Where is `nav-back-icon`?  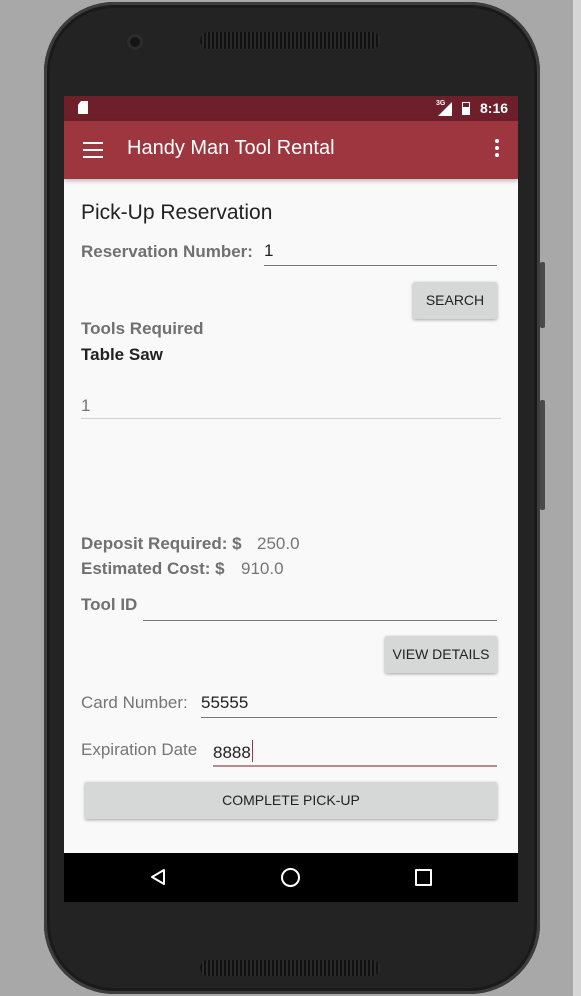
nav-back-icon is located at coordinates (158, 877).